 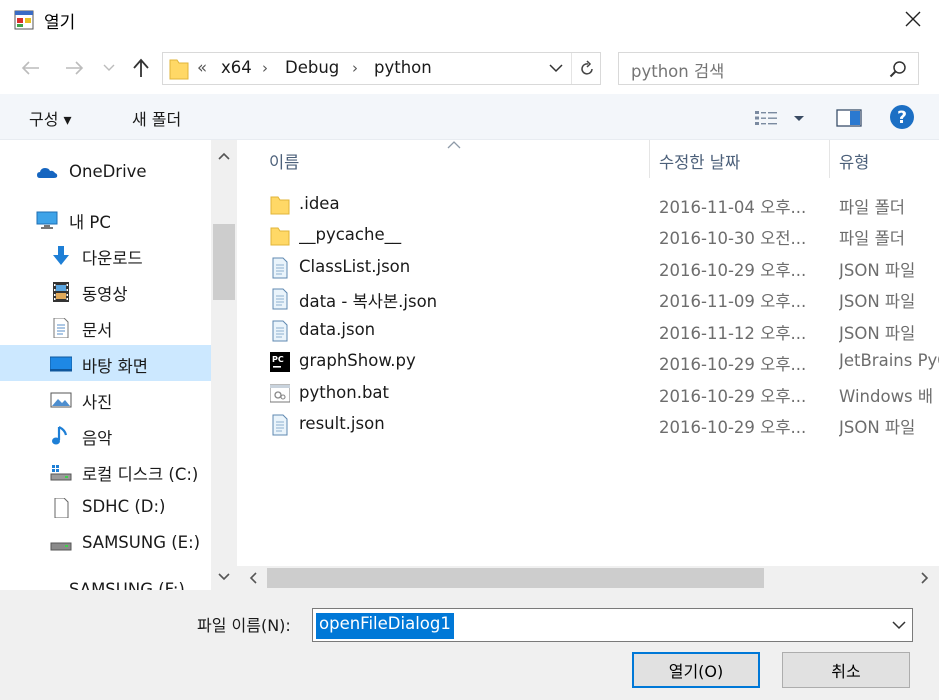 I want to click on scroll-left-button, so click(x=253, y=578).